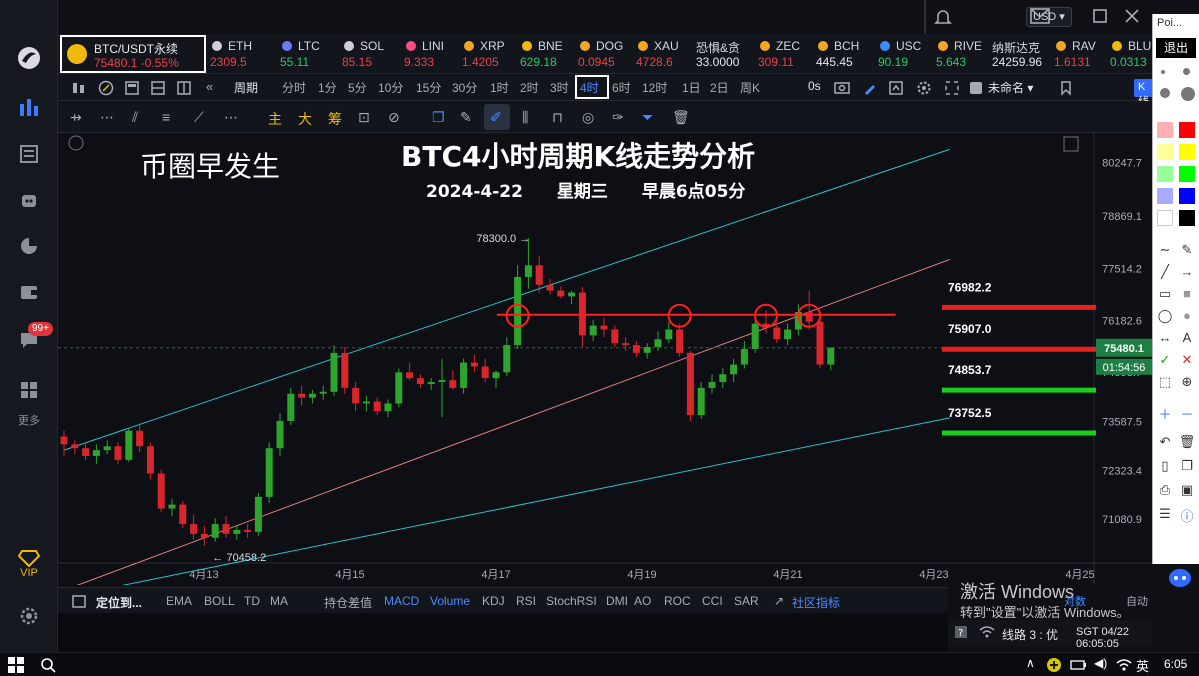 The image size is (1199, 676). Describe the element at coordinates (647, 117) in the screenshot. I see `filter-icon: ⏷` at that location.